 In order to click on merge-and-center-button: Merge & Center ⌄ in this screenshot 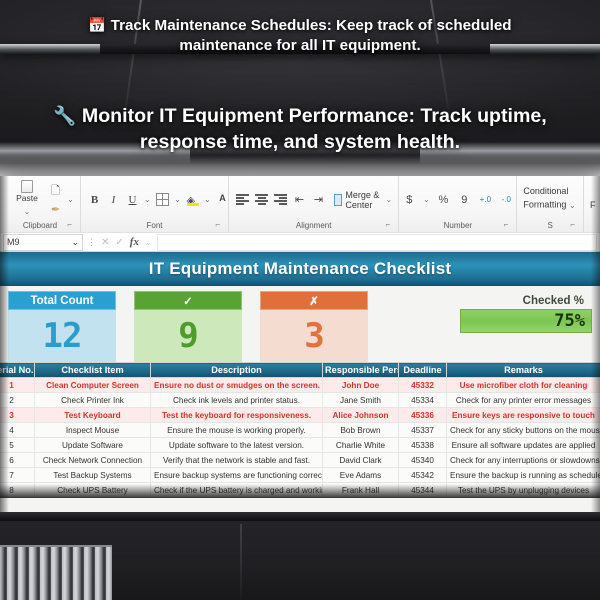, I will do `click(363, 200)`.